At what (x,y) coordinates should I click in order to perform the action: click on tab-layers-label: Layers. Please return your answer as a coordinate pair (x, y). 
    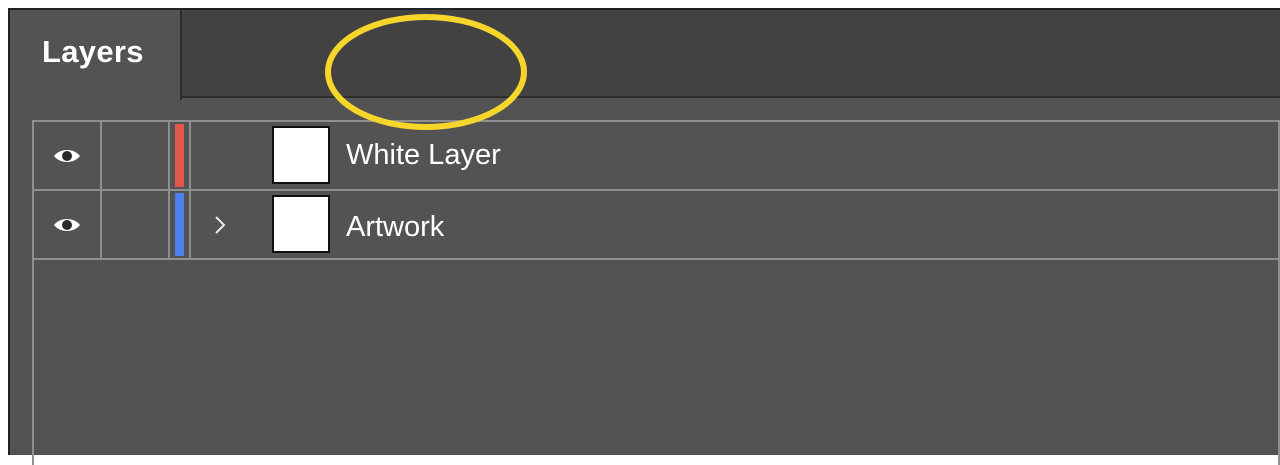
    Looking at the image, I should click on (93, 51).